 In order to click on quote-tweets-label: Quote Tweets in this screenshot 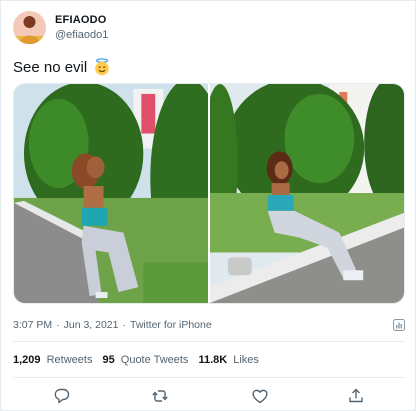, I will do `click(154, 360)`.